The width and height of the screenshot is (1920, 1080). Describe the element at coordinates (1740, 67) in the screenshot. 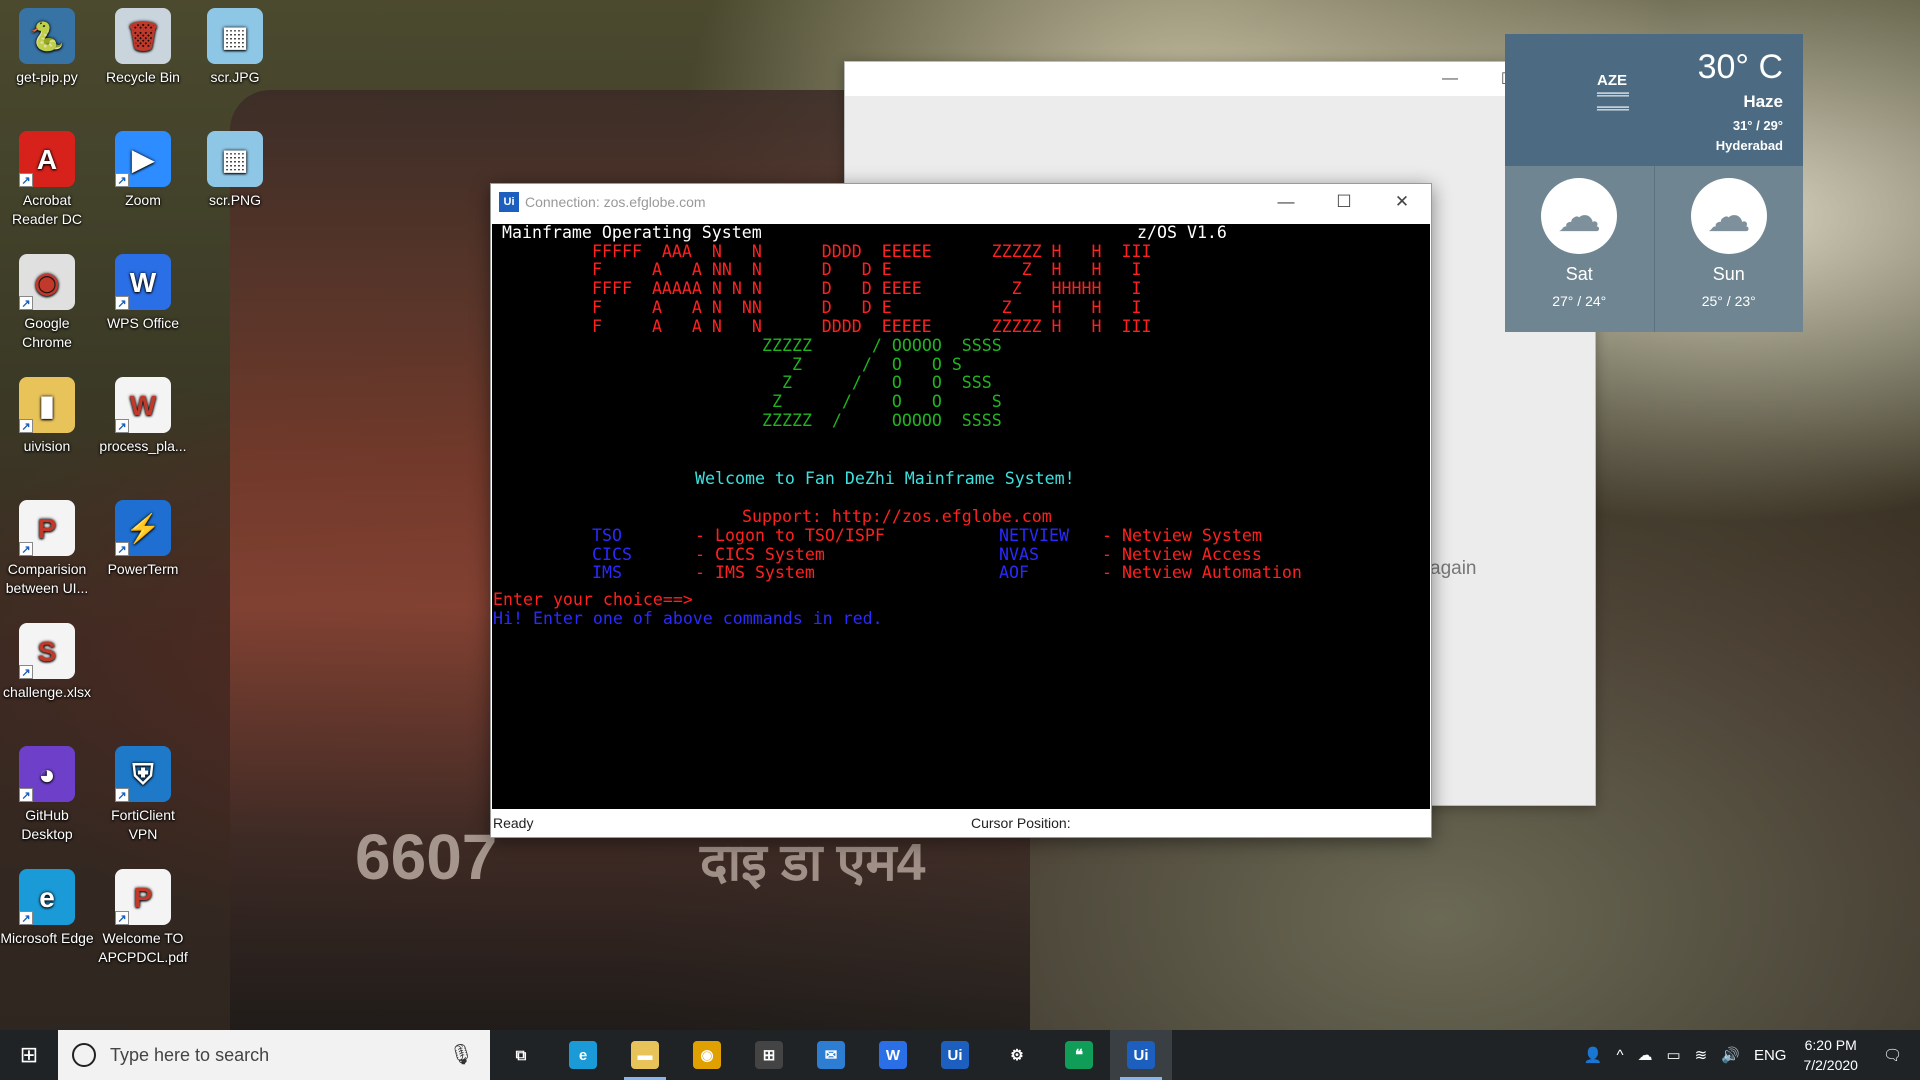

I see `weather-temperature: 30° C` at that location.